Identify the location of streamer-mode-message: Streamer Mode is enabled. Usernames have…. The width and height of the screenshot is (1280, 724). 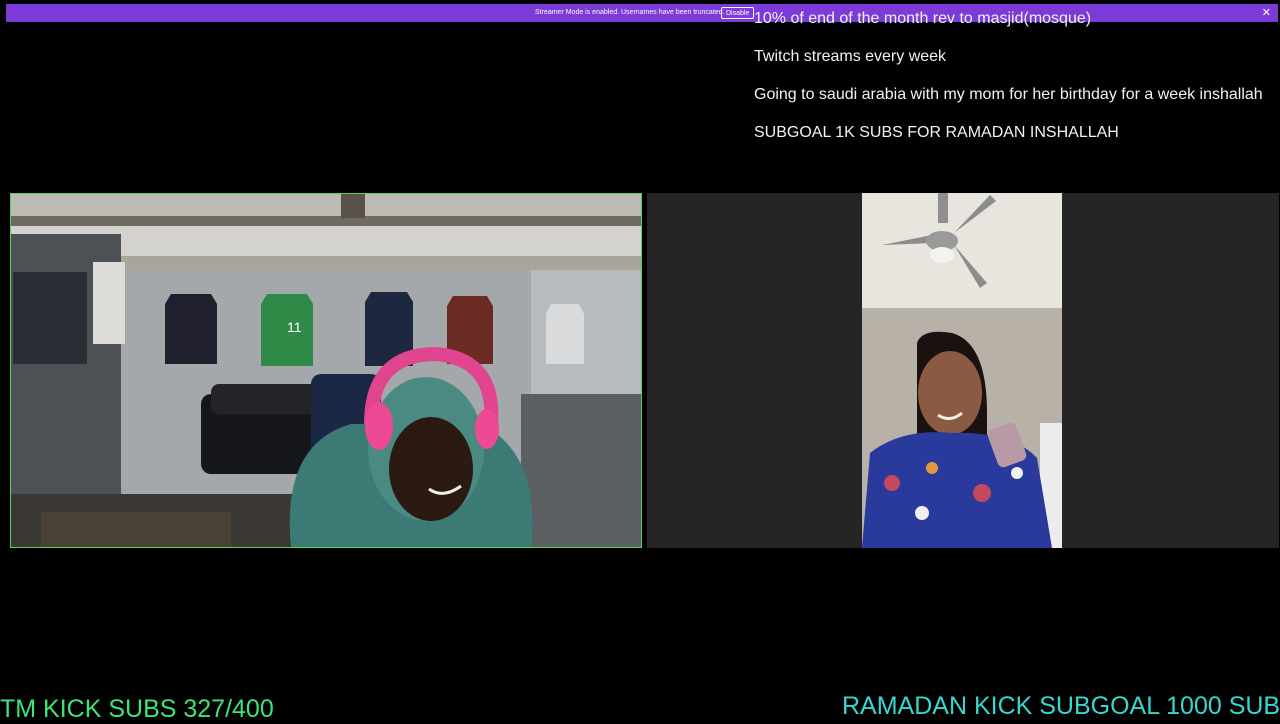
(630, 12).